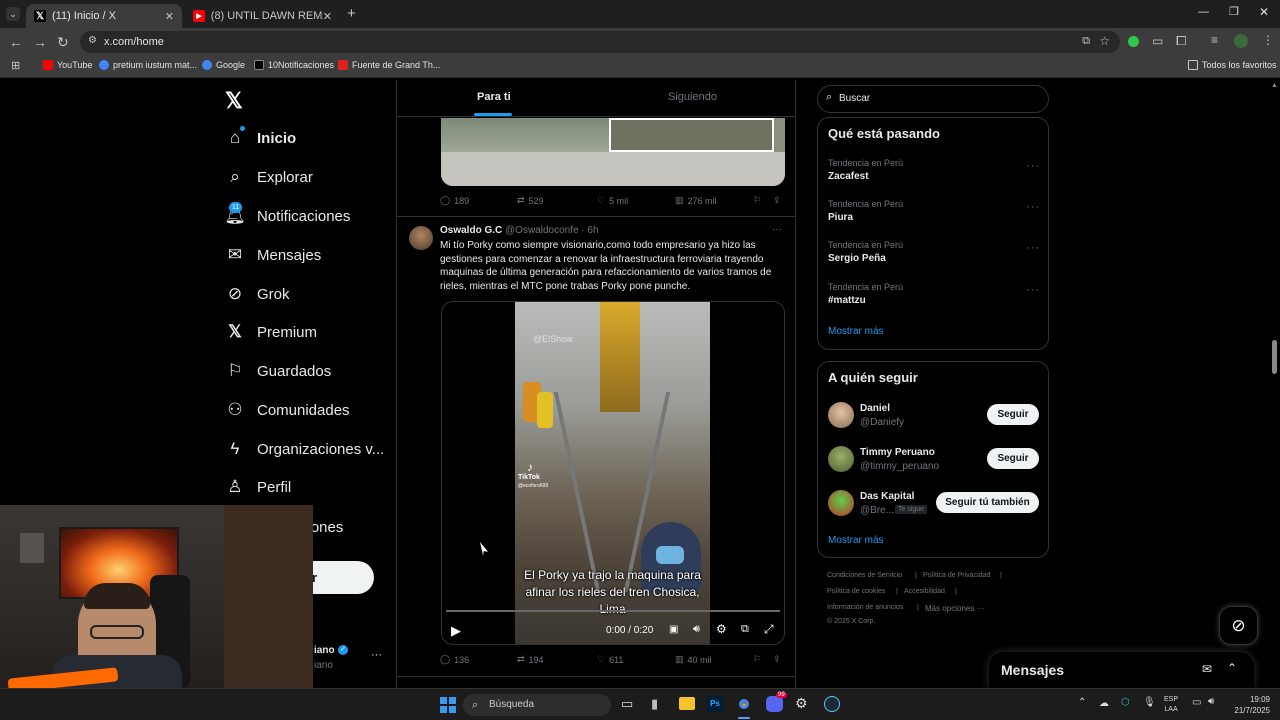  Describe the element at coordinates (92, 40) in the screenshot. I see `site-info-icon: ⚙` at that location.